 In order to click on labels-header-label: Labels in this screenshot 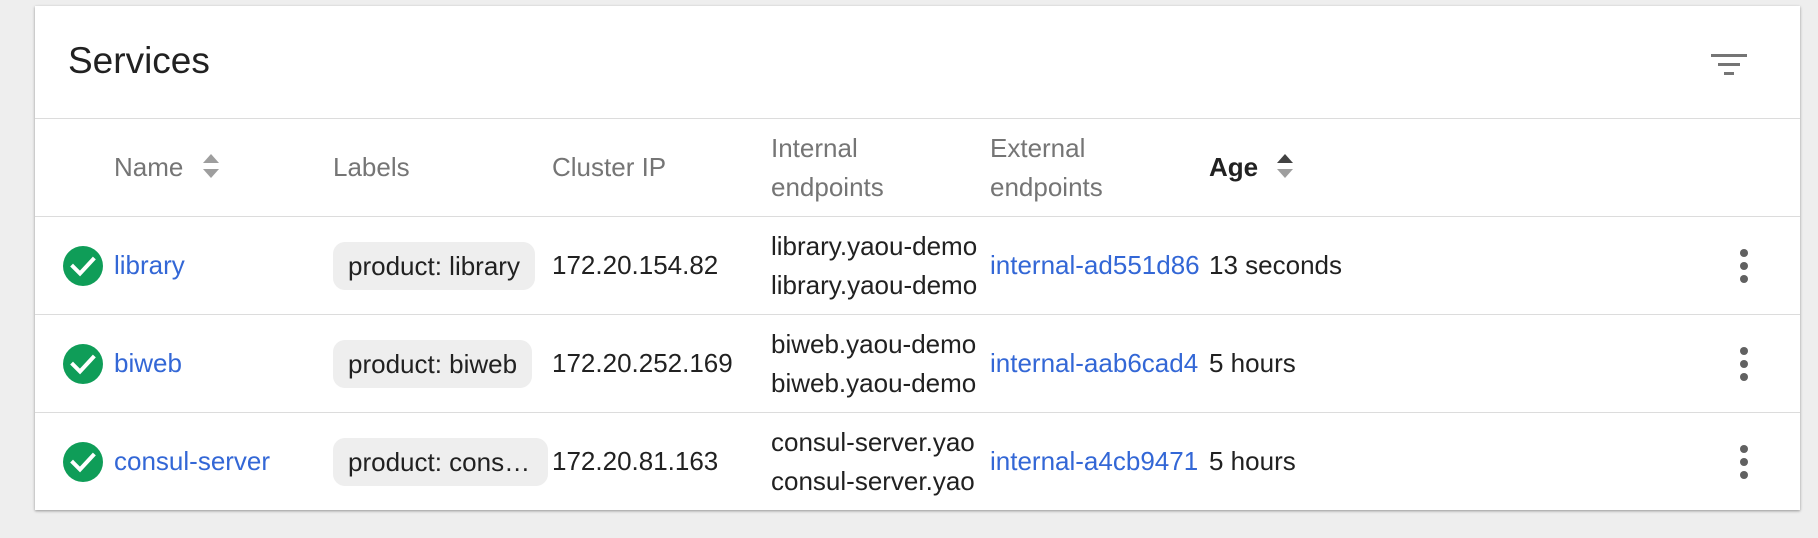, I will do `click(371, 167)`.